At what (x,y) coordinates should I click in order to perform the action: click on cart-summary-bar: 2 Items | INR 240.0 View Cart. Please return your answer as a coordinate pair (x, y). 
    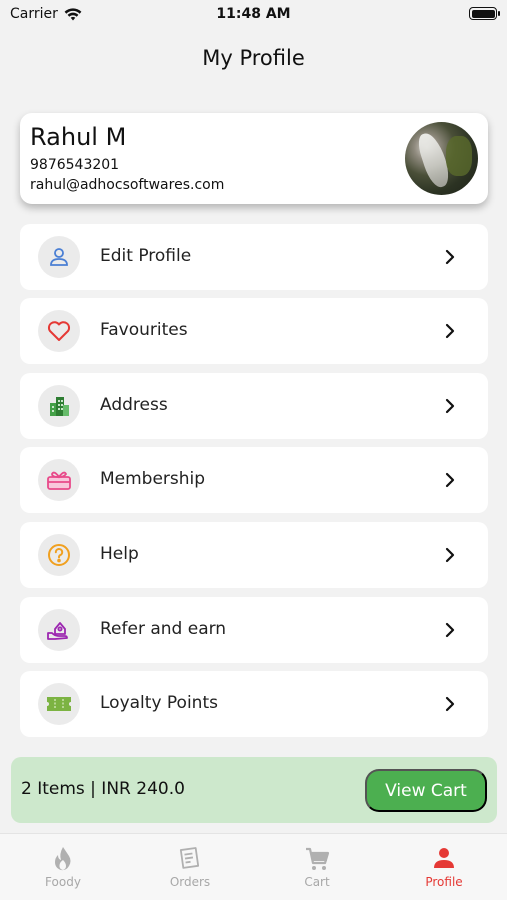
    Looking at the image, I should click on (254, 790).